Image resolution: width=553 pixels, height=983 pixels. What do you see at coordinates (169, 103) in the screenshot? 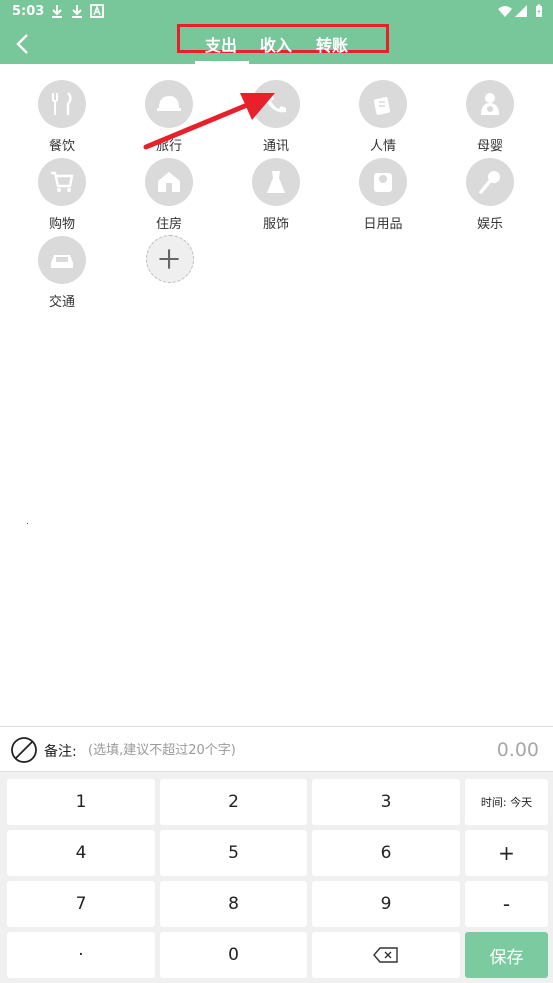
I see `helmet-icon` at bounding box center [169, 103].